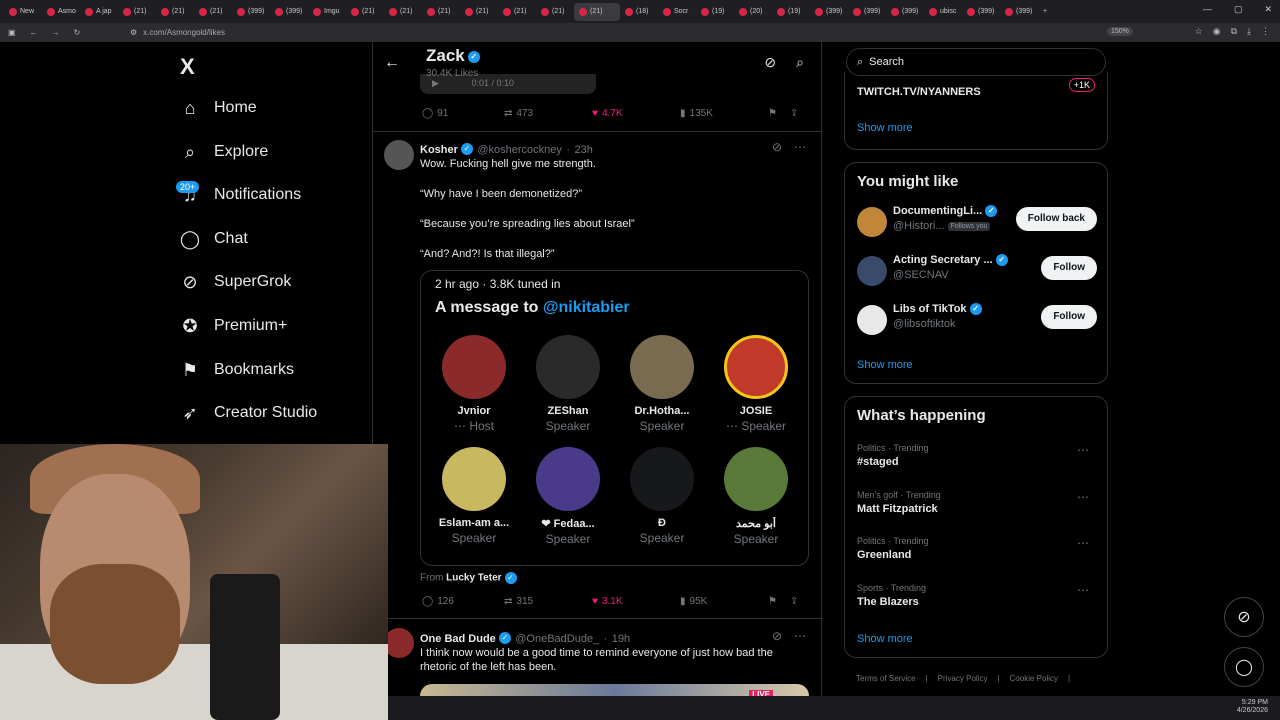 The width and height of the screenshot is (1280, 720). What do you see at coordinates (943, 12) in the screenshot?
I see `browser-tab: ubisc` at bounding box center [943, 12].